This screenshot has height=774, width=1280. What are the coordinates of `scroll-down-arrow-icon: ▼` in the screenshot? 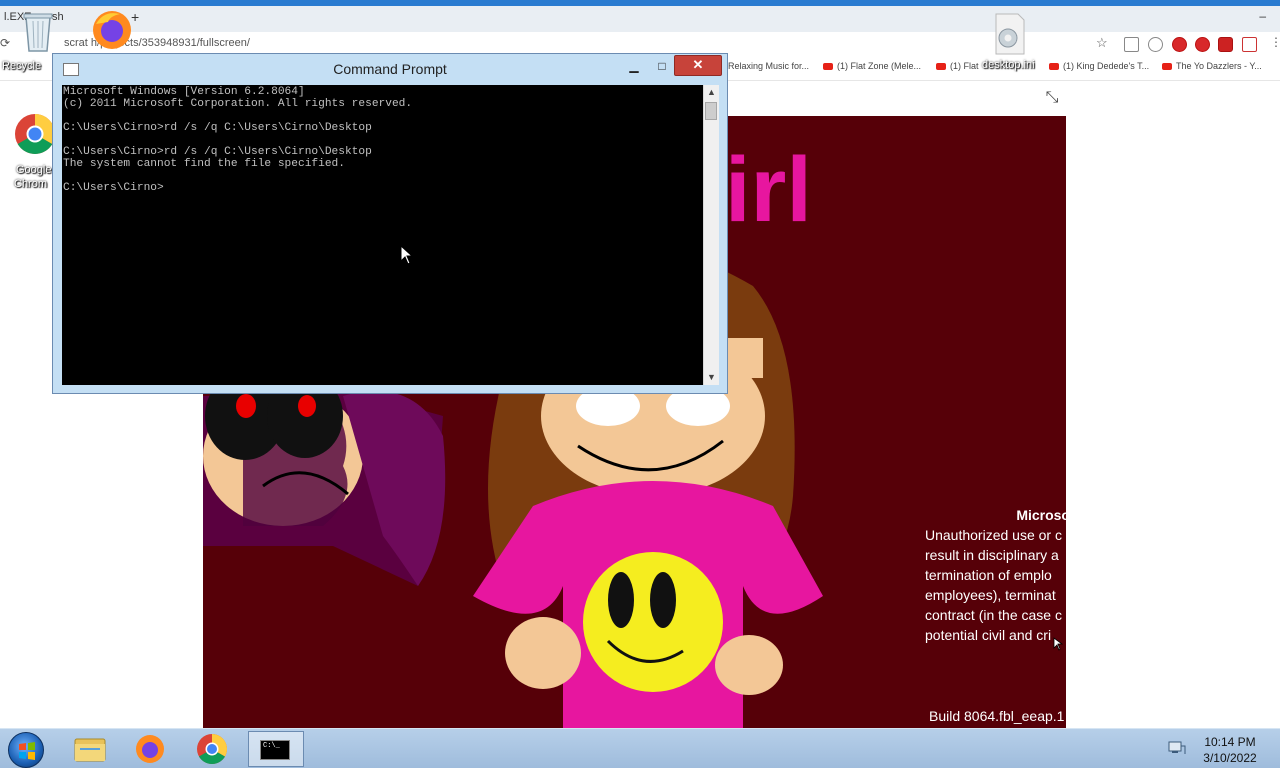 It's located at (711, 377).